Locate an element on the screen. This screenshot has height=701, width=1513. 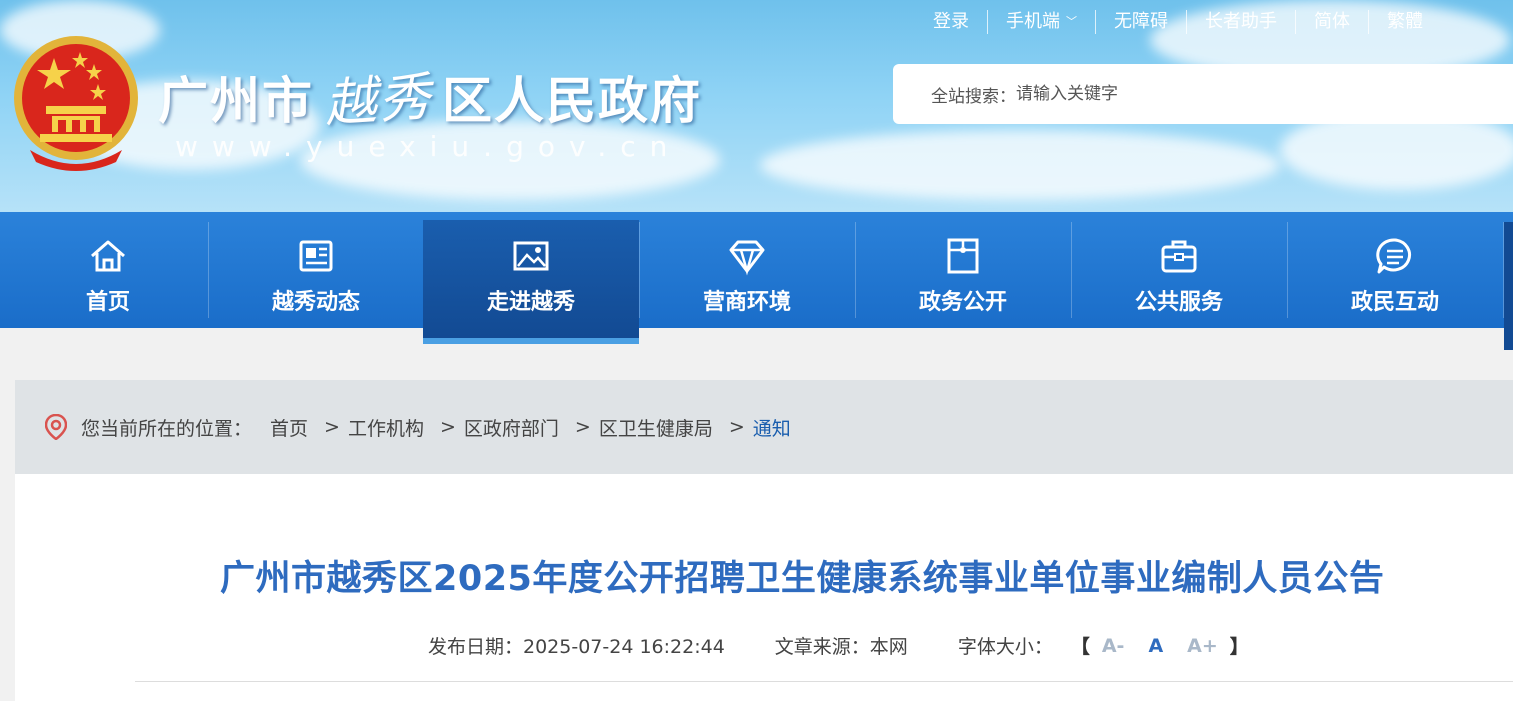
site-title: 广州市 越秀 区人民政府 is located at coordinates (430, 96).